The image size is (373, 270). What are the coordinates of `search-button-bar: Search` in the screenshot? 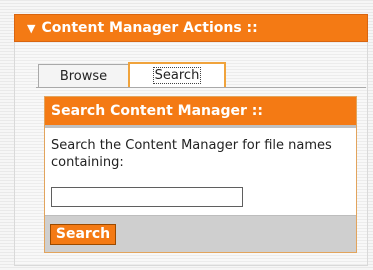 It's located at (200, 233).